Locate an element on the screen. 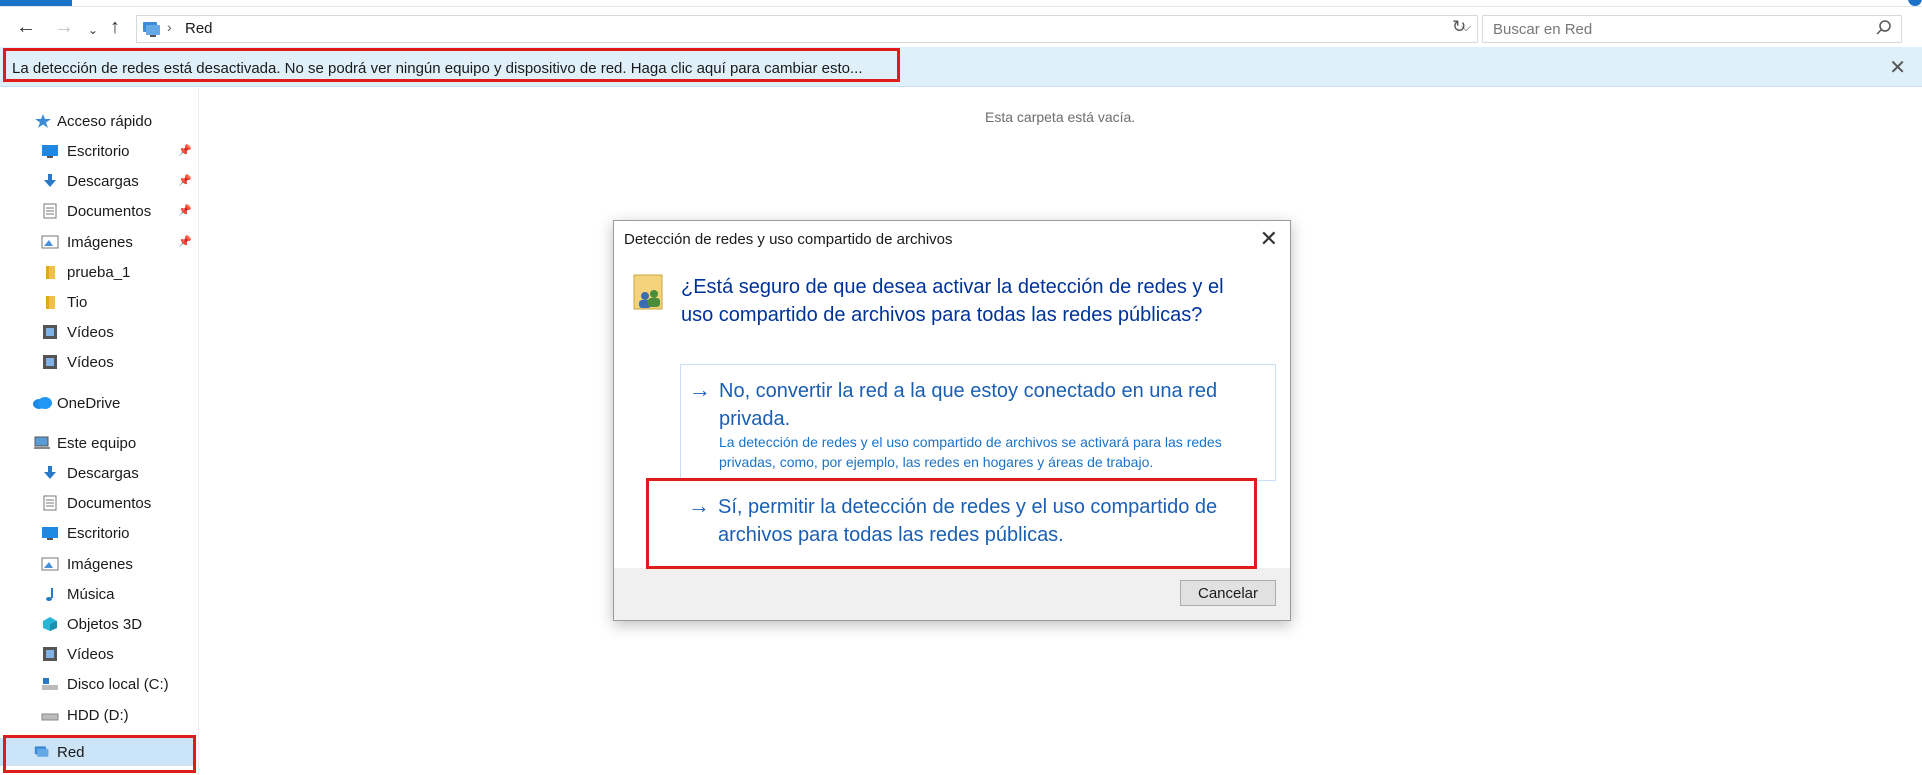 The image size is (1922, 775). sidebar-item: Descargas 📌 is located at coordinates (98, 181).